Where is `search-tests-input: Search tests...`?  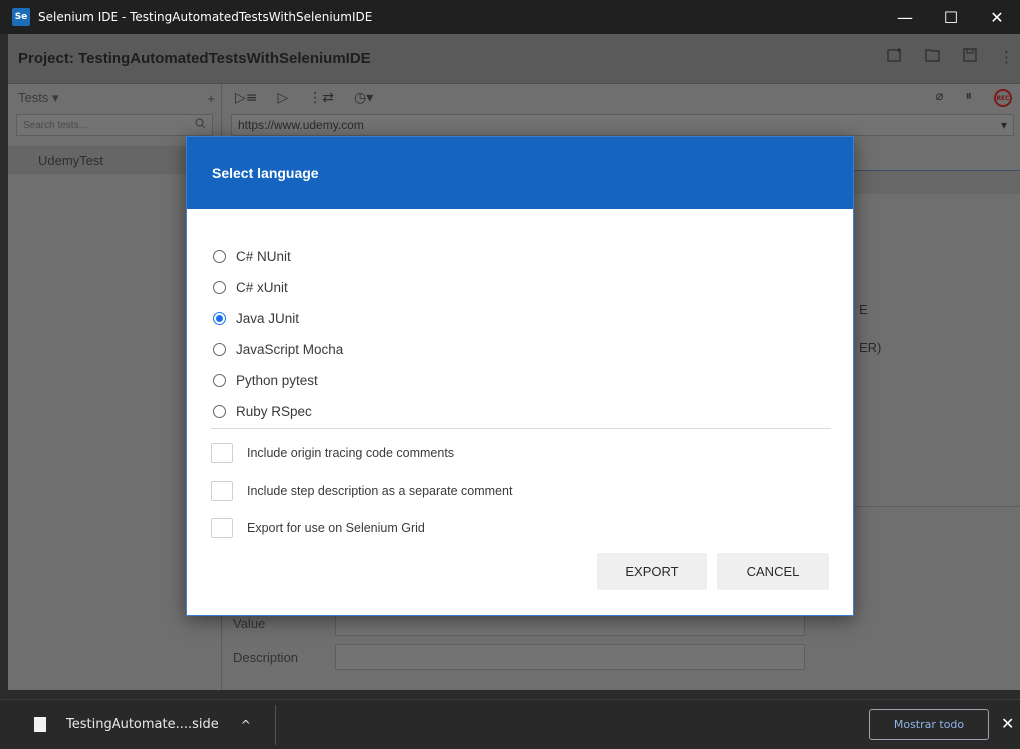 search-tests-input: Search tests... is located at coordinates (114, 125).